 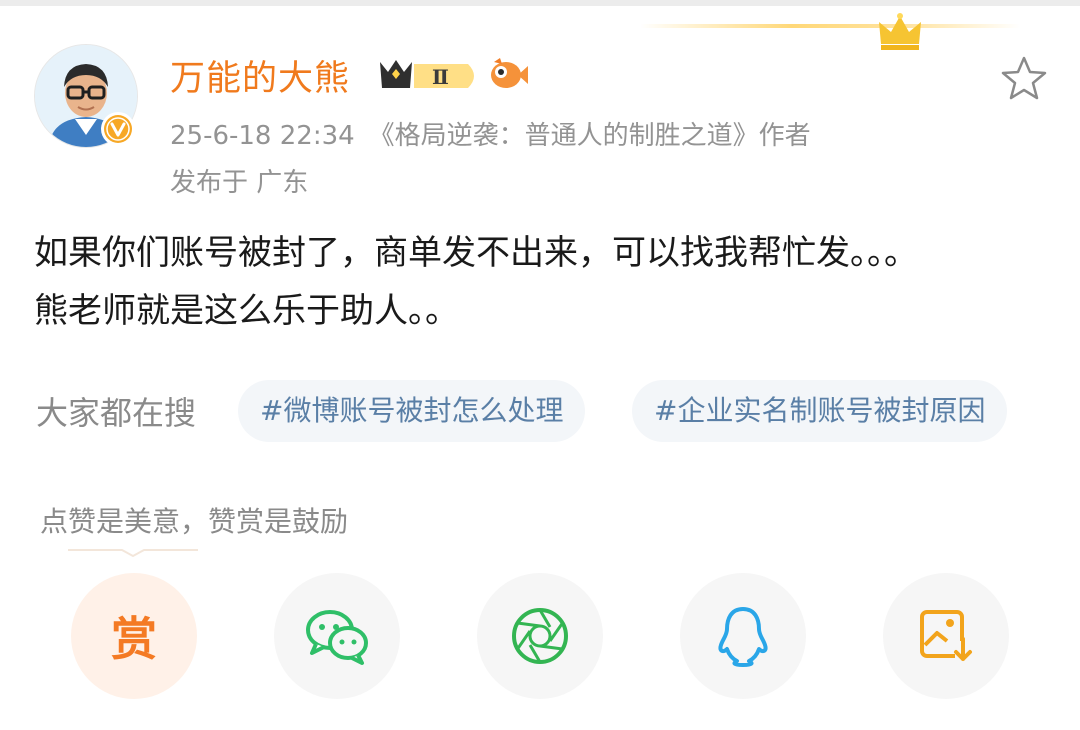 What do you see at coordinates (412, 411) in the screenshot?
I see `search-tag: #微博账号被封怎么处理` at bounding box center [412, 411].